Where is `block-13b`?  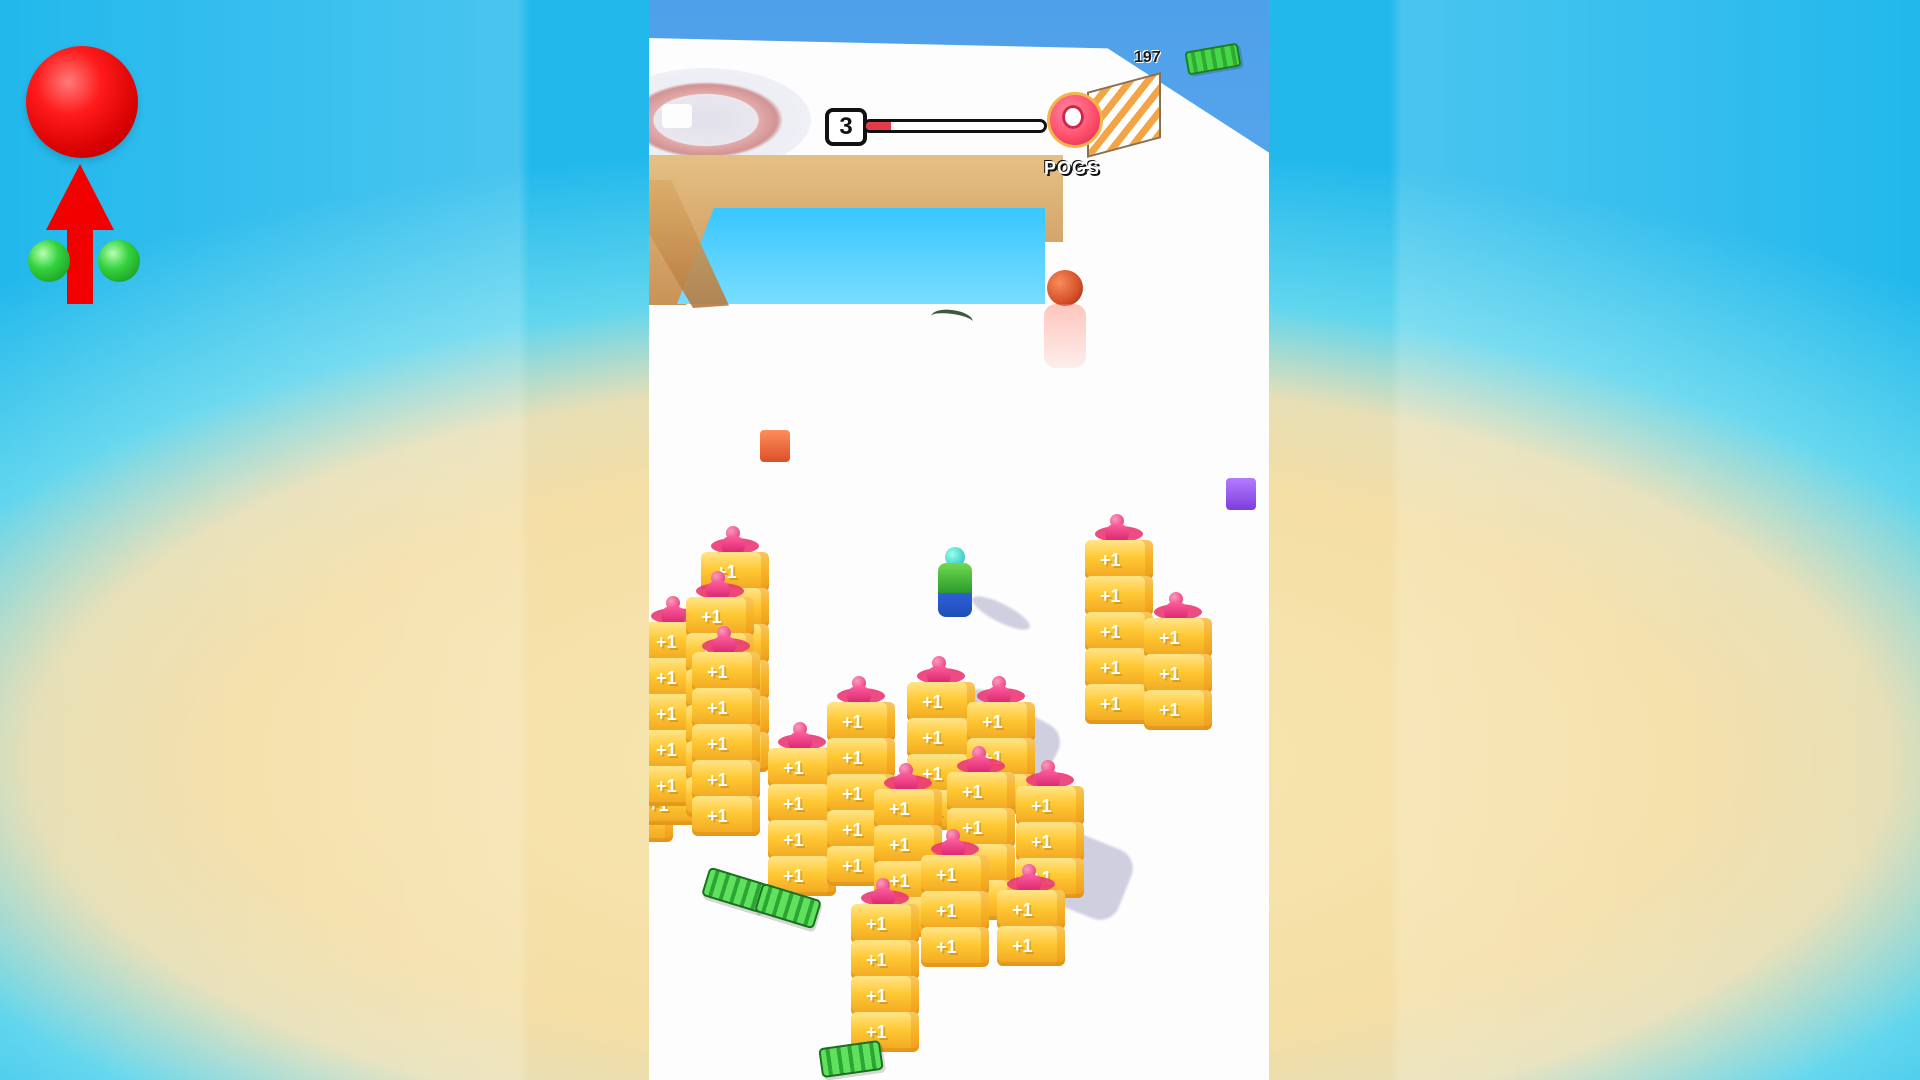
block-13b is located at coordinates (1050, 842).